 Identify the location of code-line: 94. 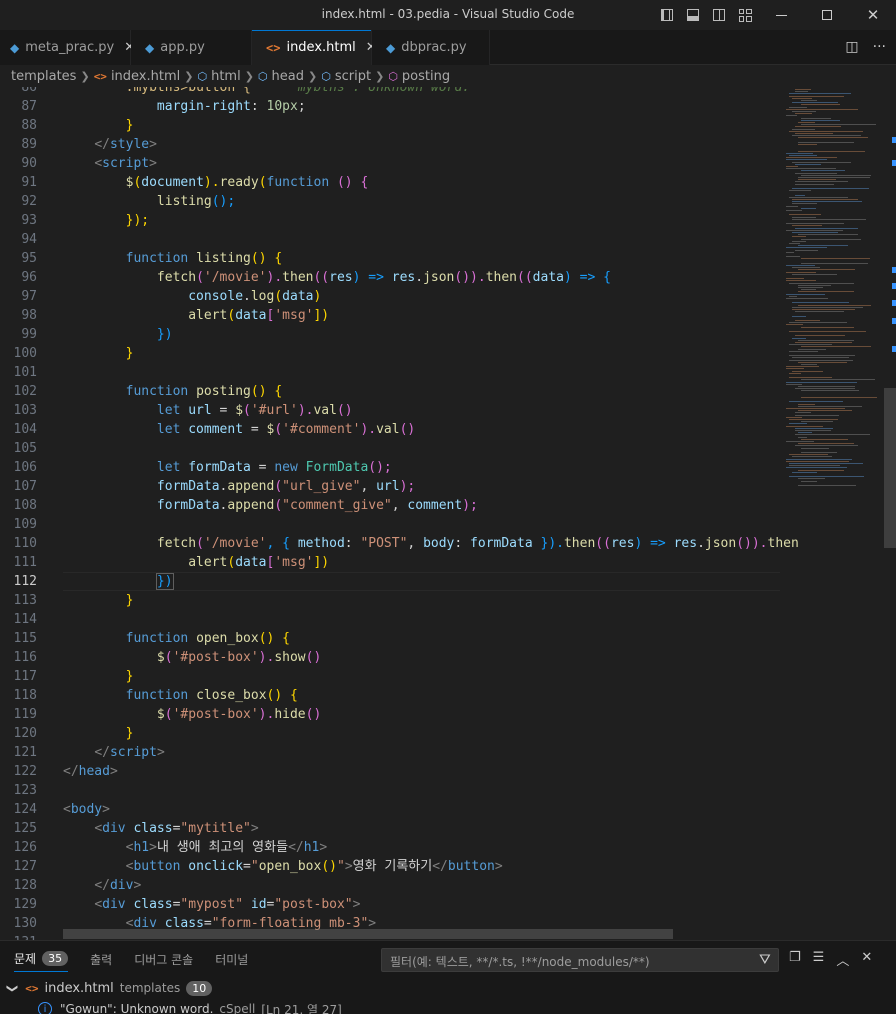
(390, 239).